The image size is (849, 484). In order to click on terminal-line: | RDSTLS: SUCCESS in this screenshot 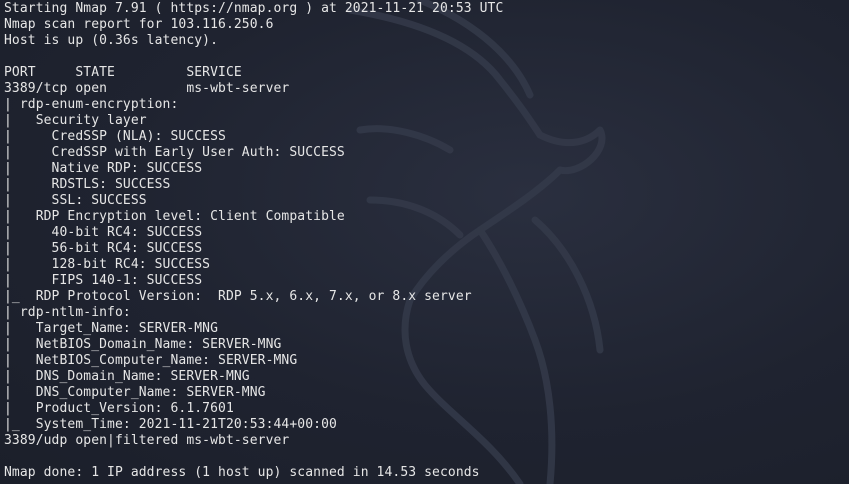, I will do `click(87, 184)`.